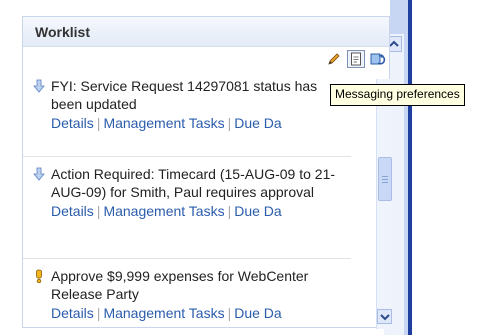 The image size is (485, 335). I want to click on panel-toolbar, so click(356, 59).